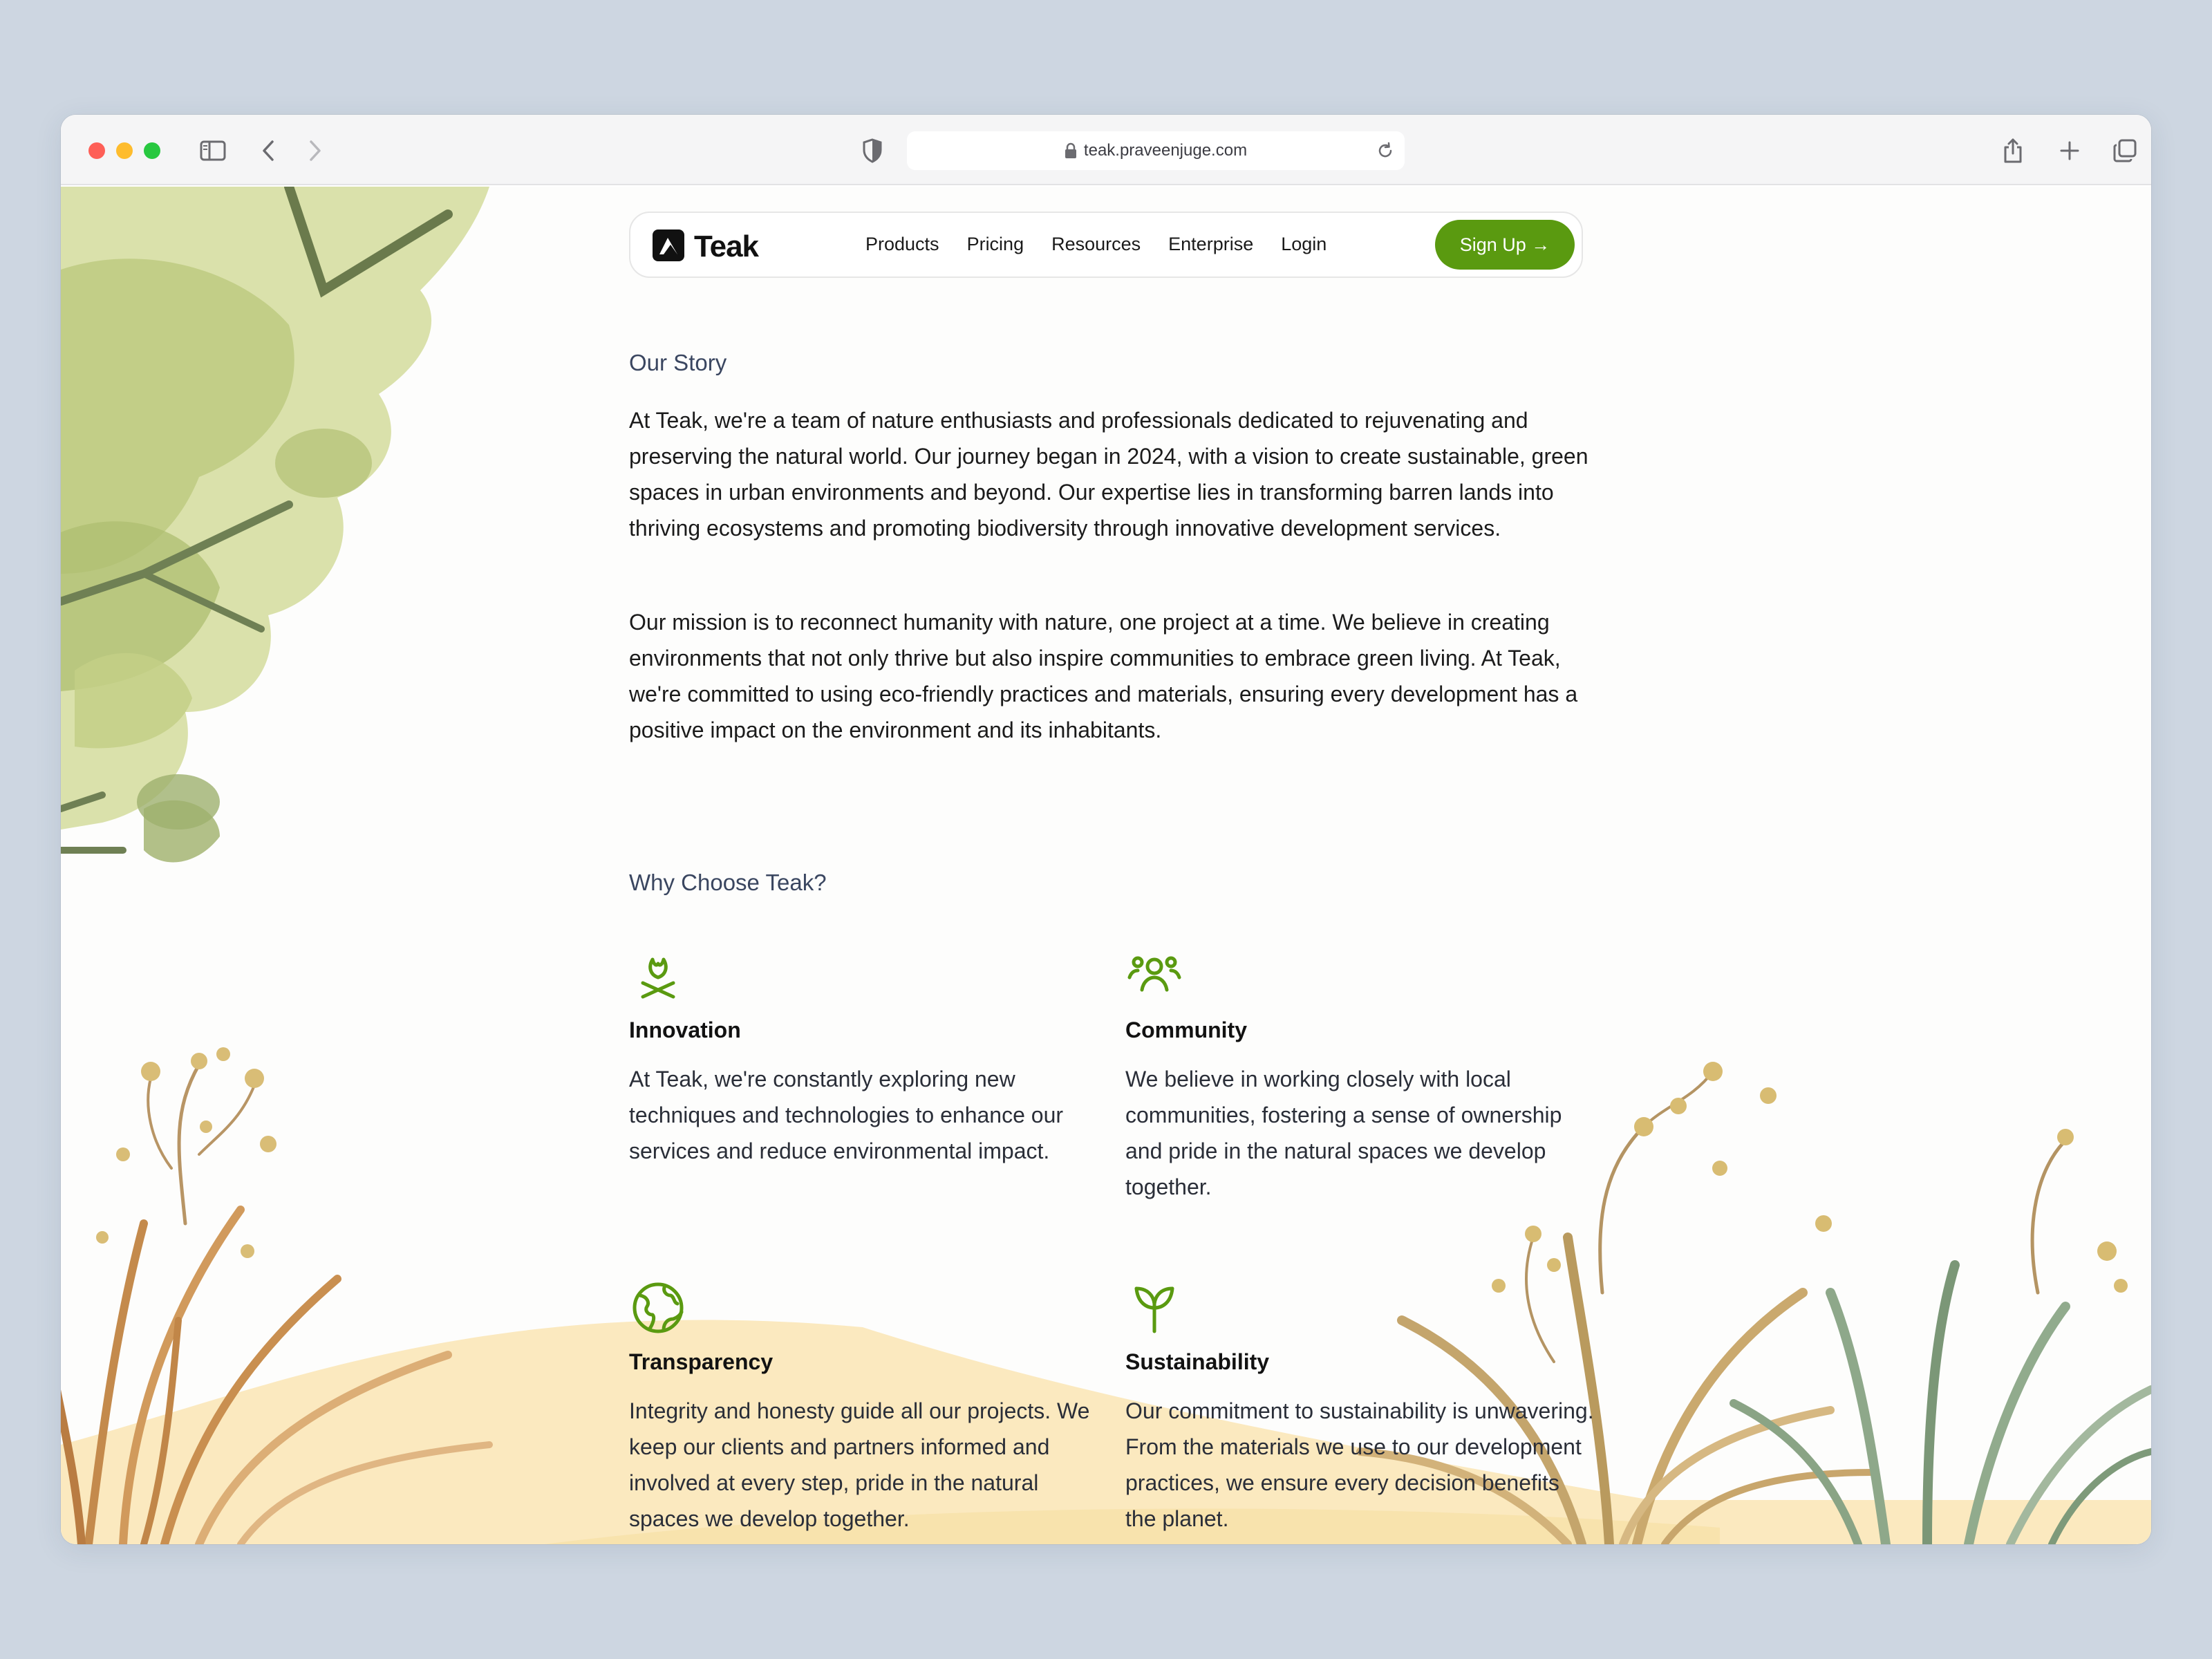  Describe the element at coordinates (97, 150) in the screenshot. I see `close-window-button` at that location.